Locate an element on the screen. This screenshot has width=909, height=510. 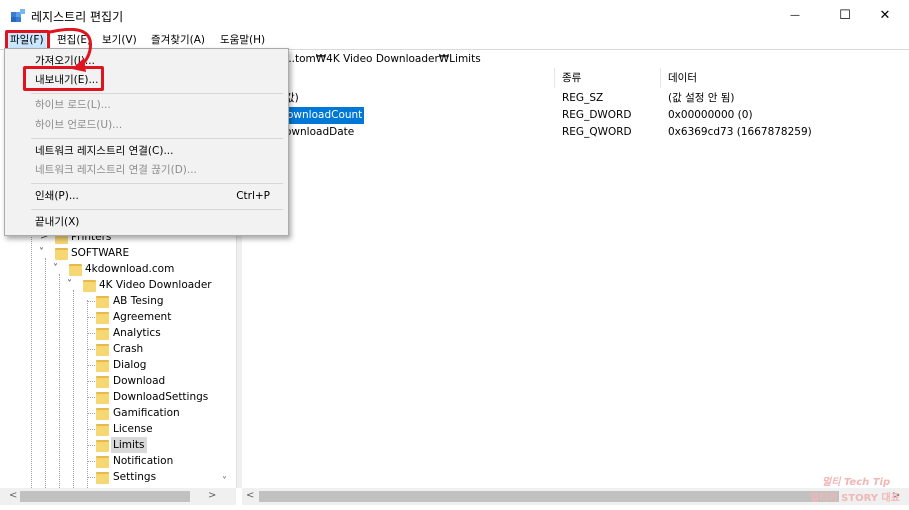
tree-item-label: SOFTWARE is located at coordinates (100, 253).